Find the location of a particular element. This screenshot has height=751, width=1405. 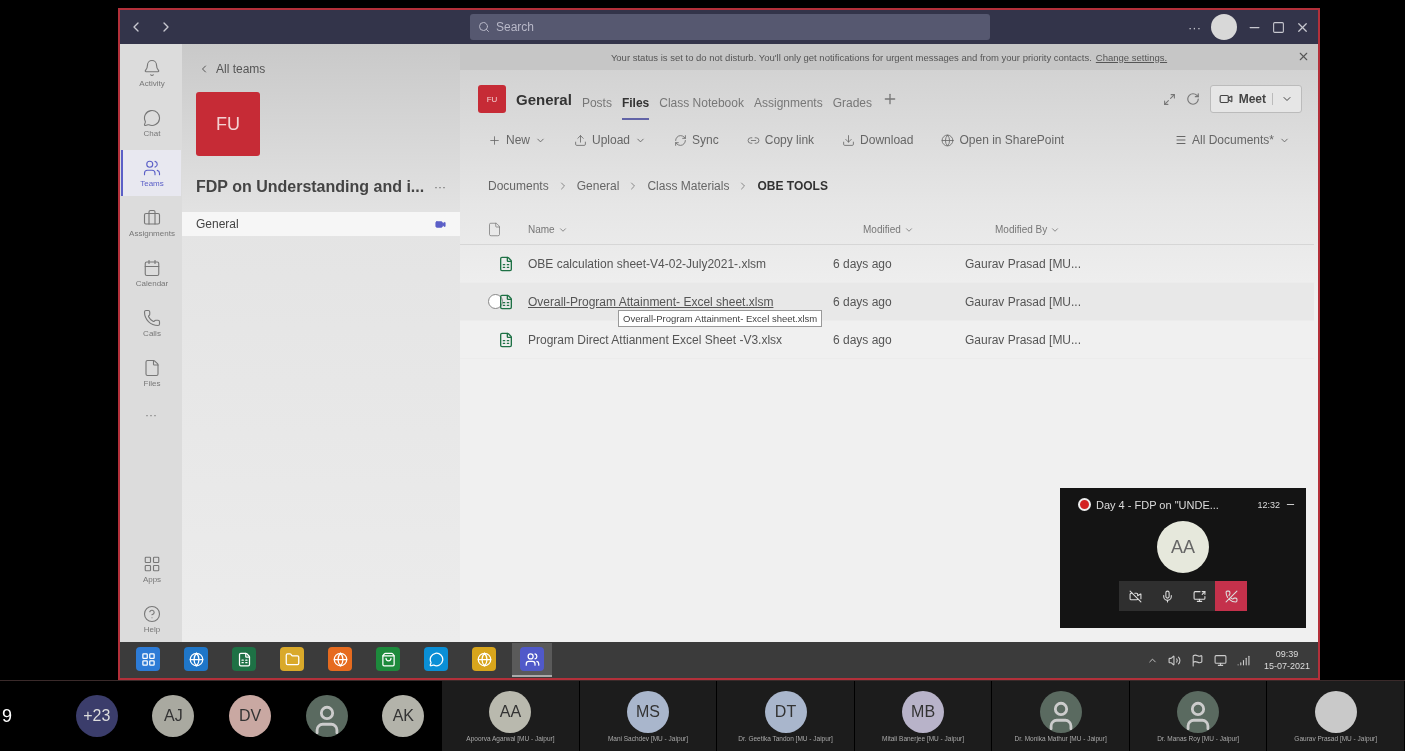

network-icon is located at coordinates (1220, 660).